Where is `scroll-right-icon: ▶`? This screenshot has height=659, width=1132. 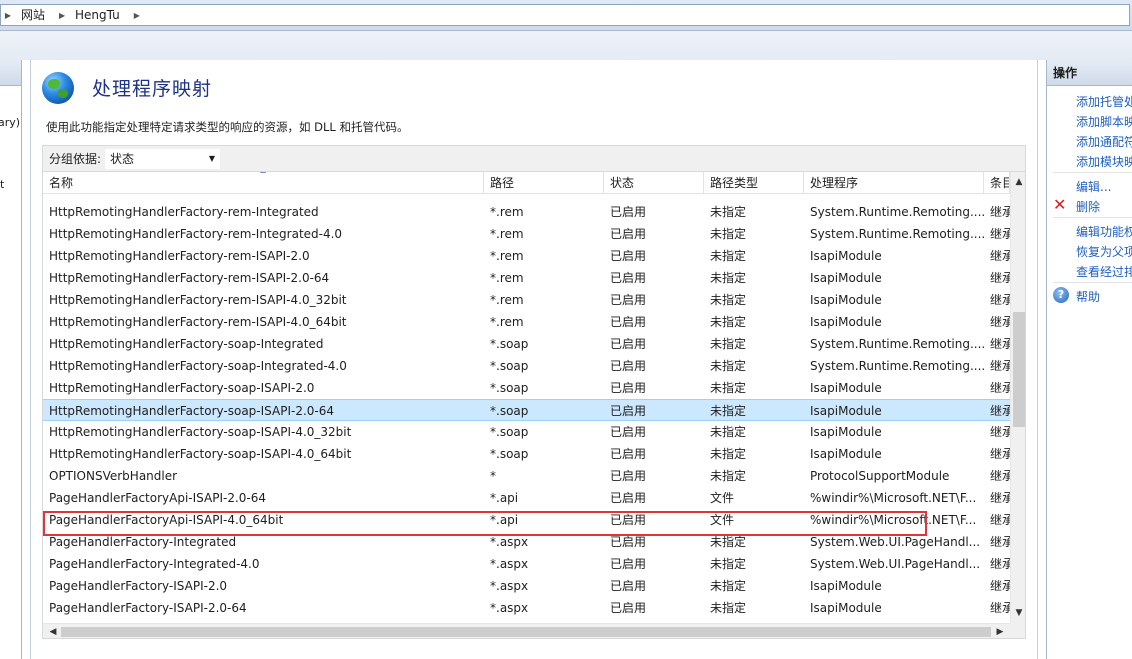 scroll-right-icon: ▶ is located at coordinates (1000, 631).